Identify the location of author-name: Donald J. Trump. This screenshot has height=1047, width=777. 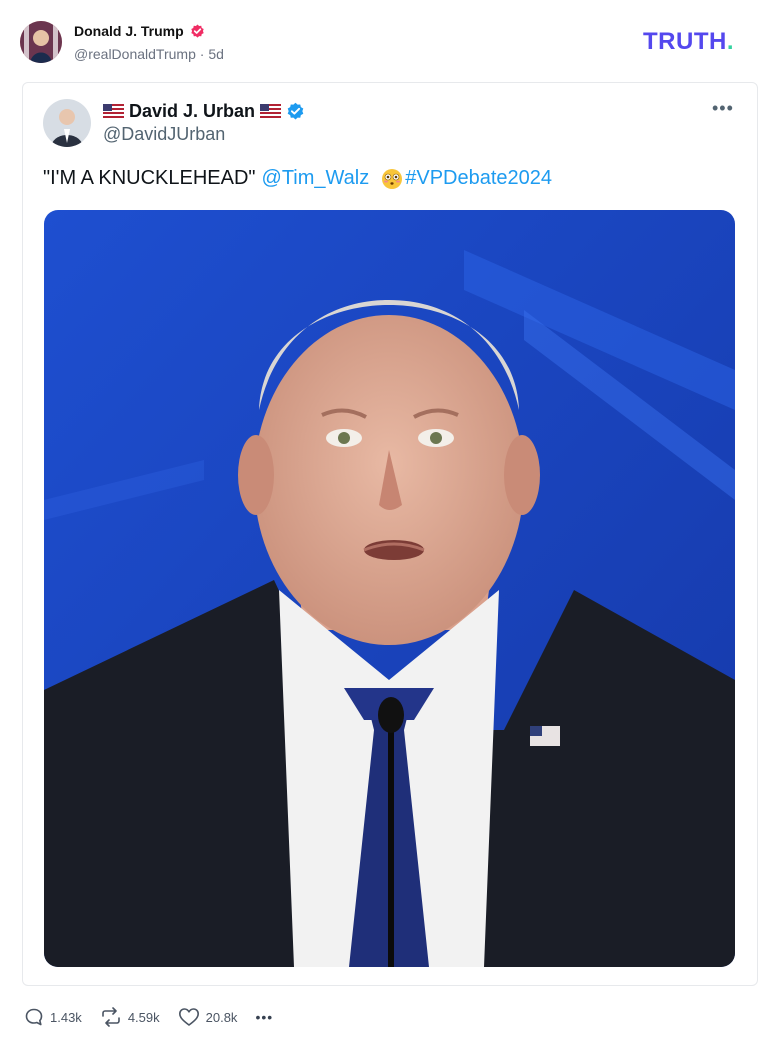
(129, 31).